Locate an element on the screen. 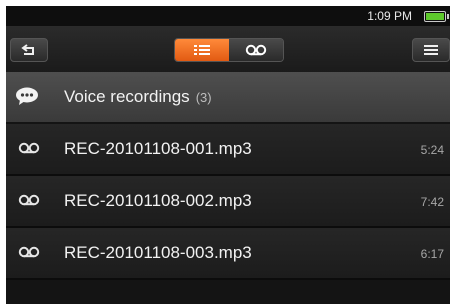 This screenshot has width=450, height=304. toolbar is located at coordinates (228, 49).